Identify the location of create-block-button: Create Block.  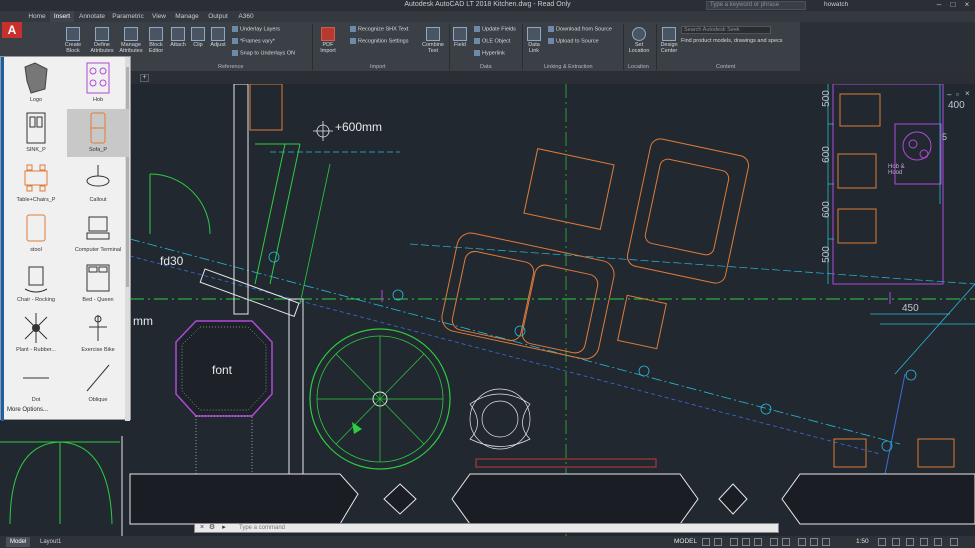
(73, 40).